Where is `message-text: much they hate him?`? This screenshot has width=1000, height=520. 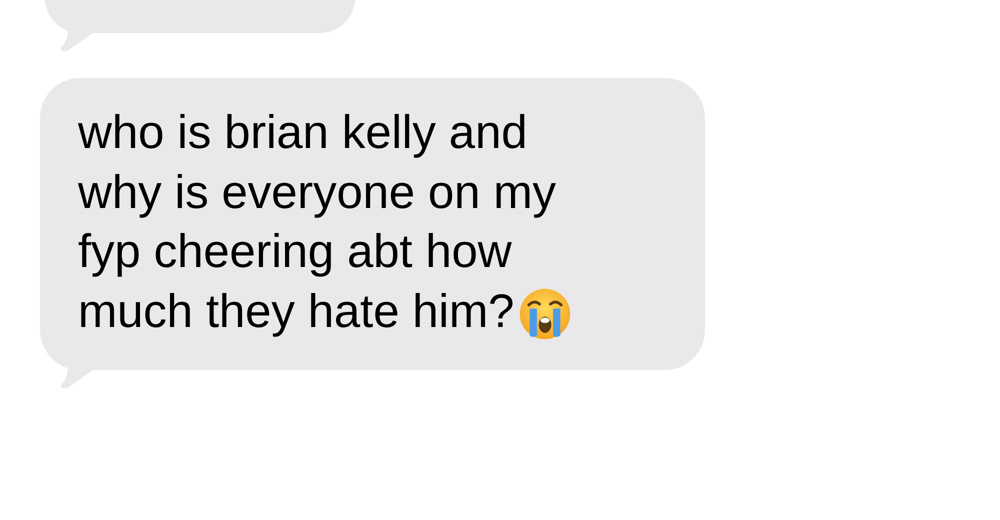 message-text: much they hate him? is located at coordinates (296, 310).